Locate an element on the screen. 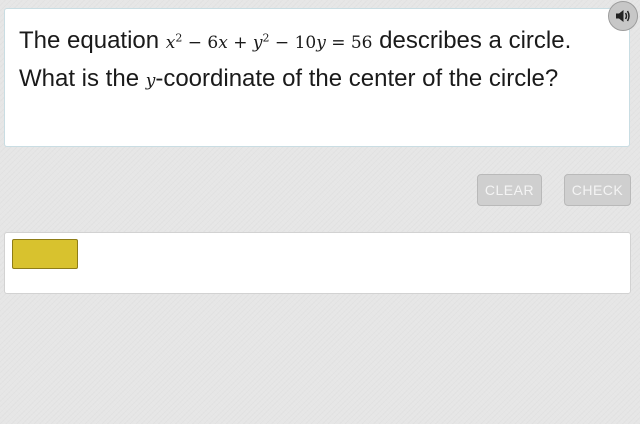  equation-exp-2: 2 is located at coordinates (266, 38).